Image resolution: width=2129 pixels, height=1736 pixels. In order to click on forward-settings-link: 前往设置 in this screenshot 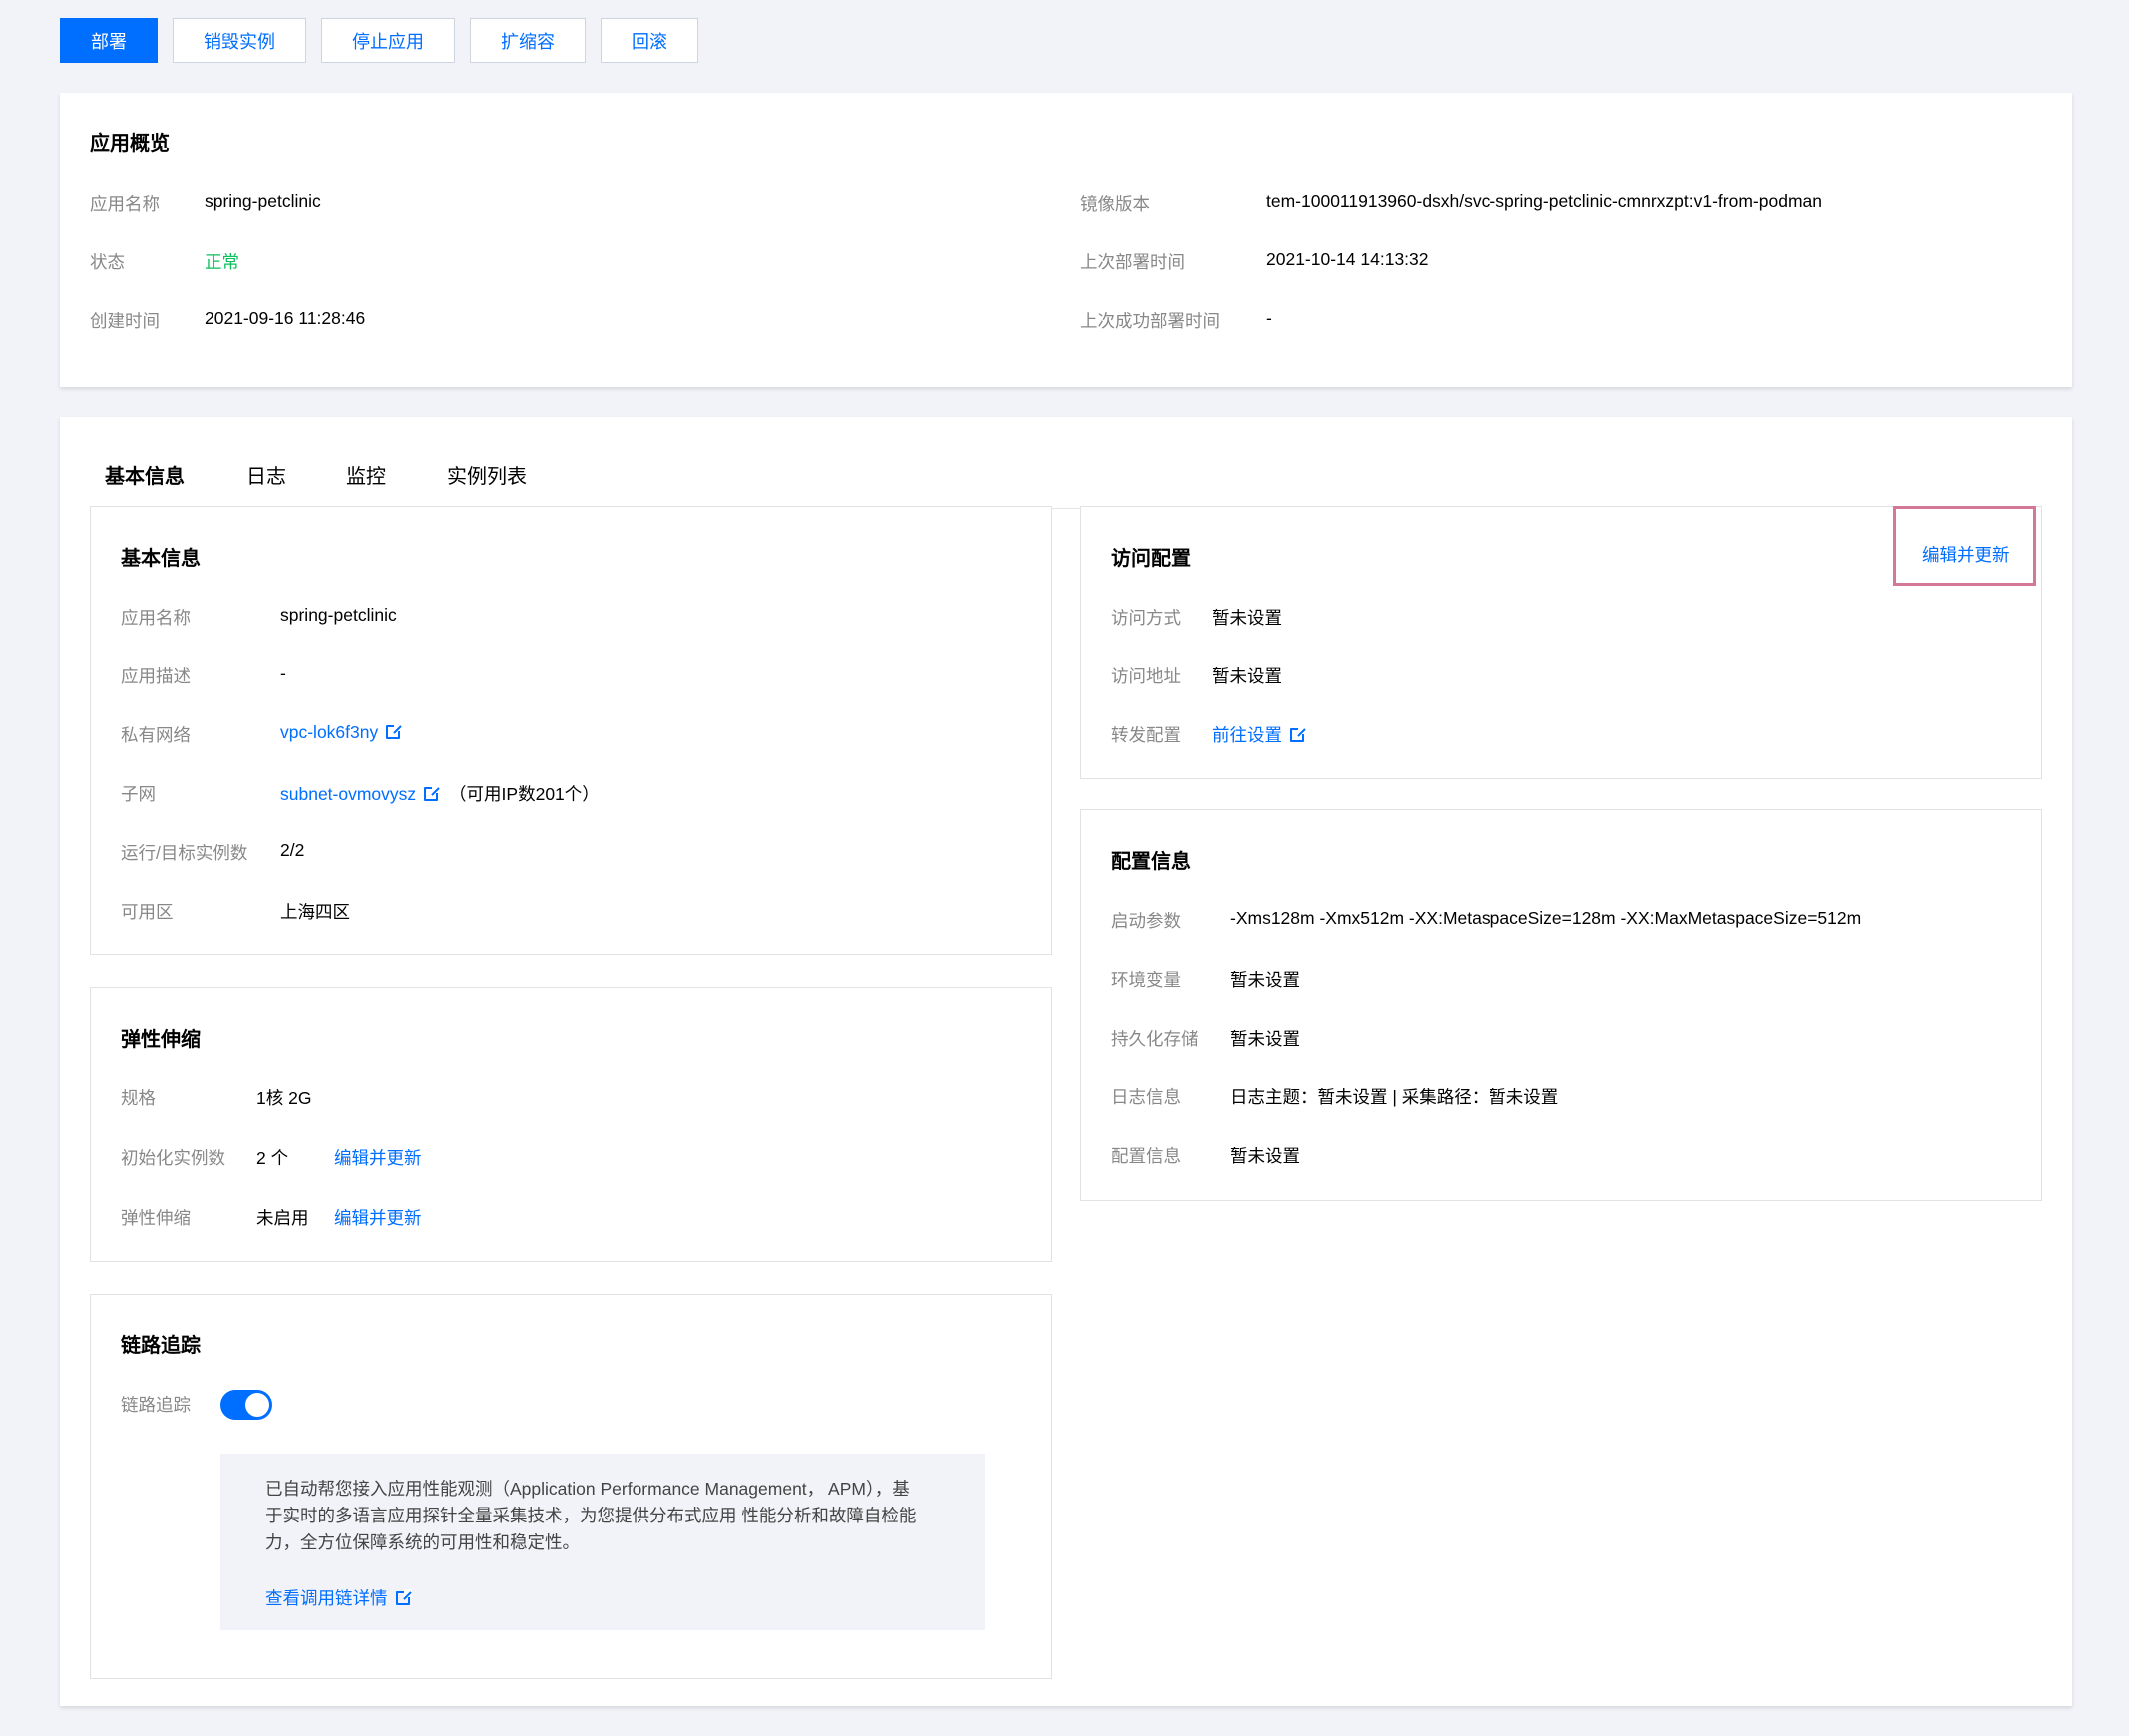, I will do `click(1247, 735)`.